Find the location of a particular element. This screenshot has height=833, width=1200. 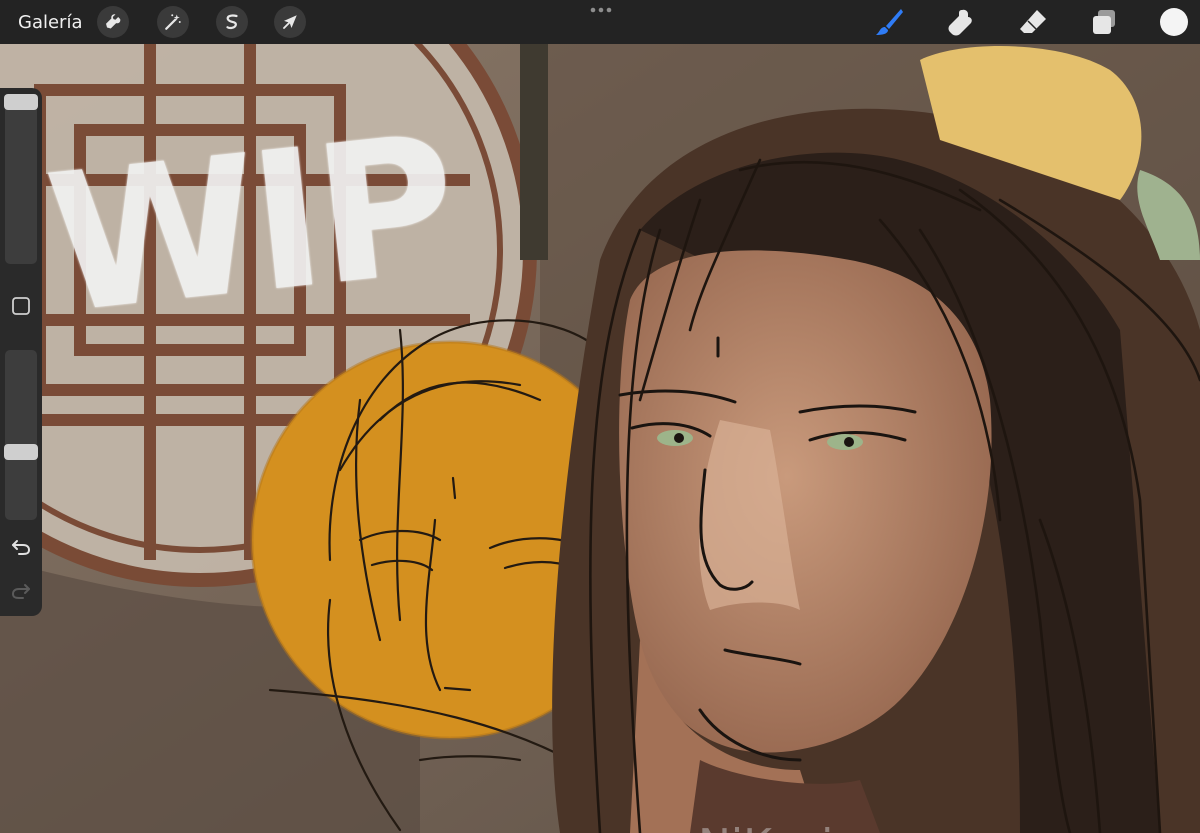

undo-icon is located at coordinates (21, 547).